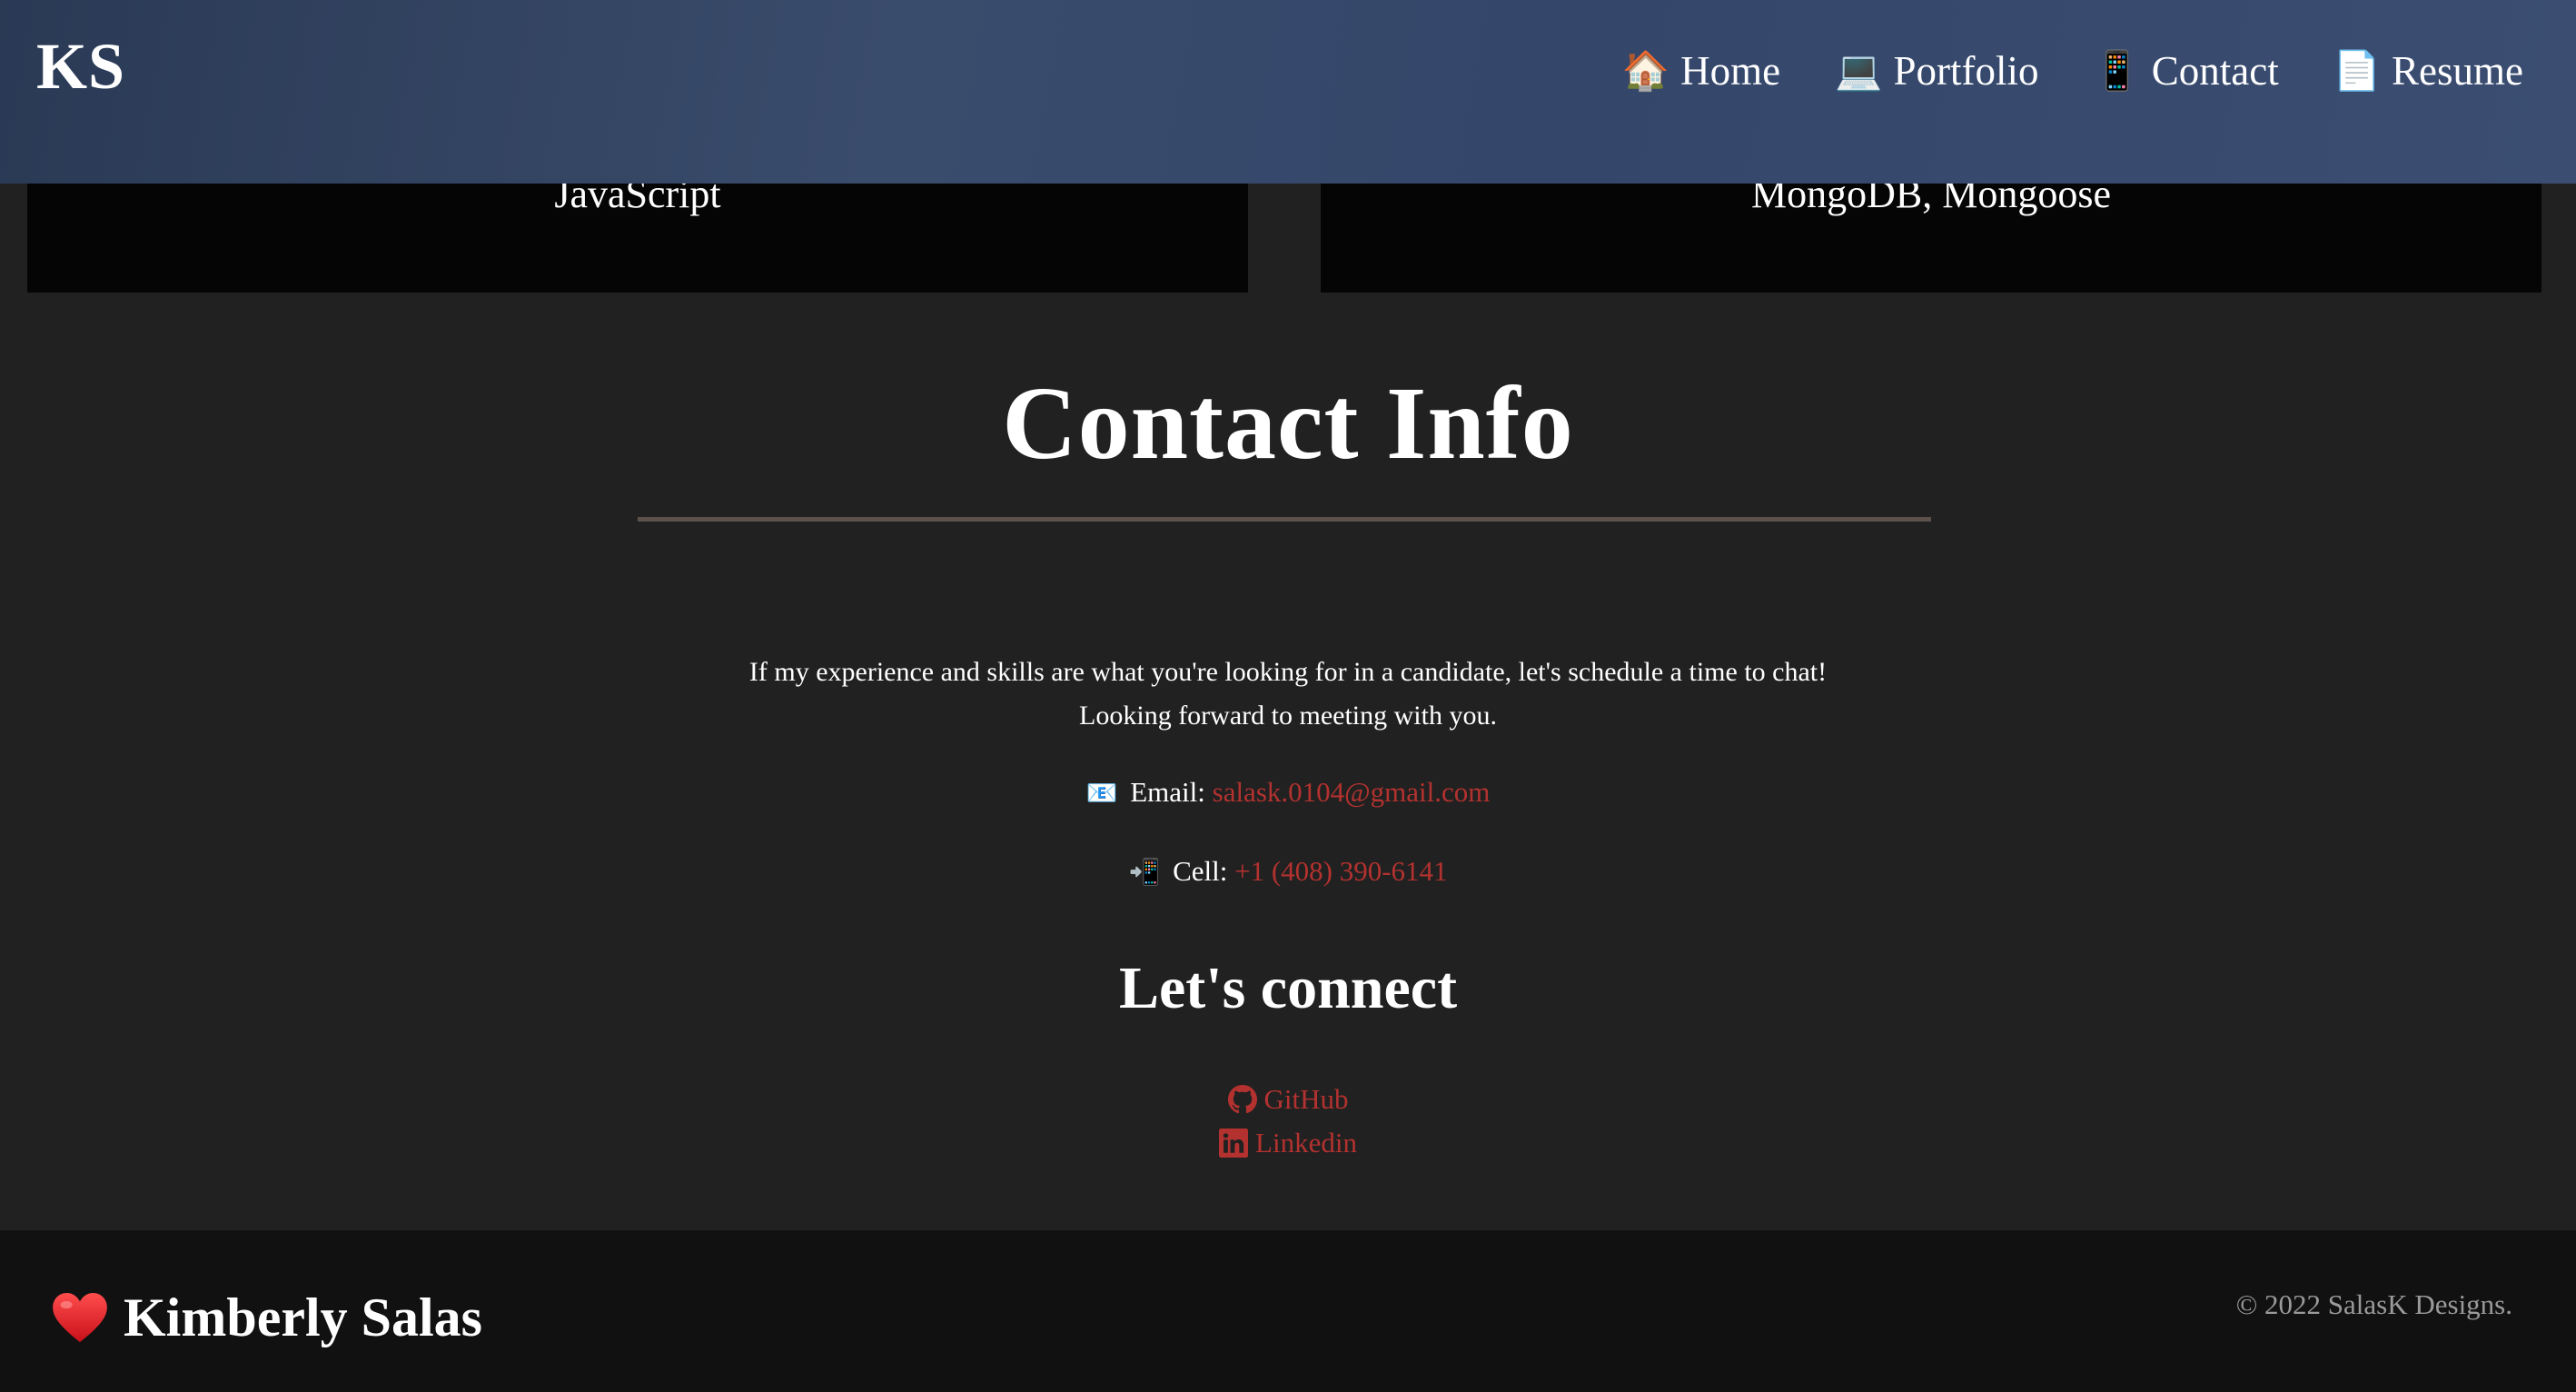 The height and width of the screenshot is (1392, 2576). I want to click on phone-arrow-icon: 📲, so click(1144, 872).